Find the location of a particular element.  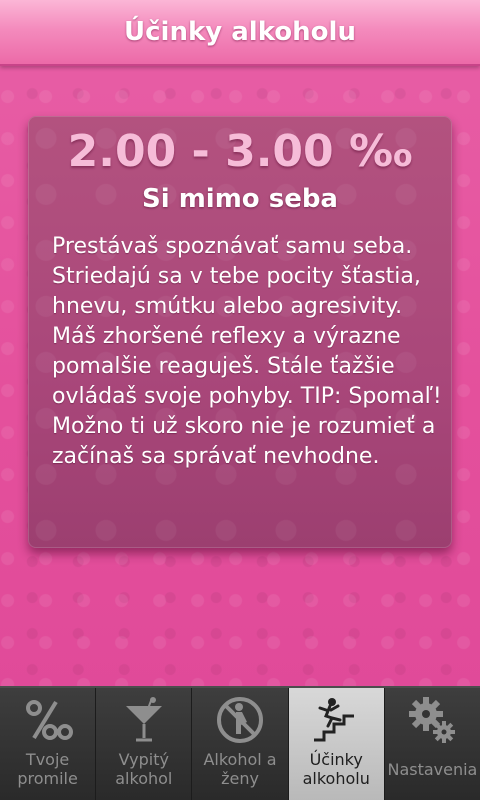

tab-ucinky-alkoholu: Účinky alkoholu is located at coordinates (336, 744).